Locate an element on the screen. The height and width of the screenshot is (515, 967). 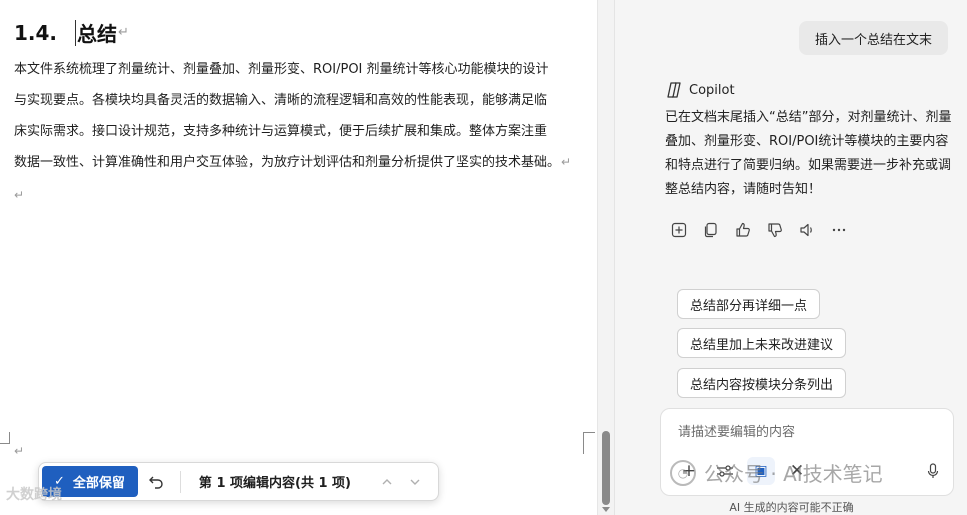
reply-actions is located at coordinates (763, 230).